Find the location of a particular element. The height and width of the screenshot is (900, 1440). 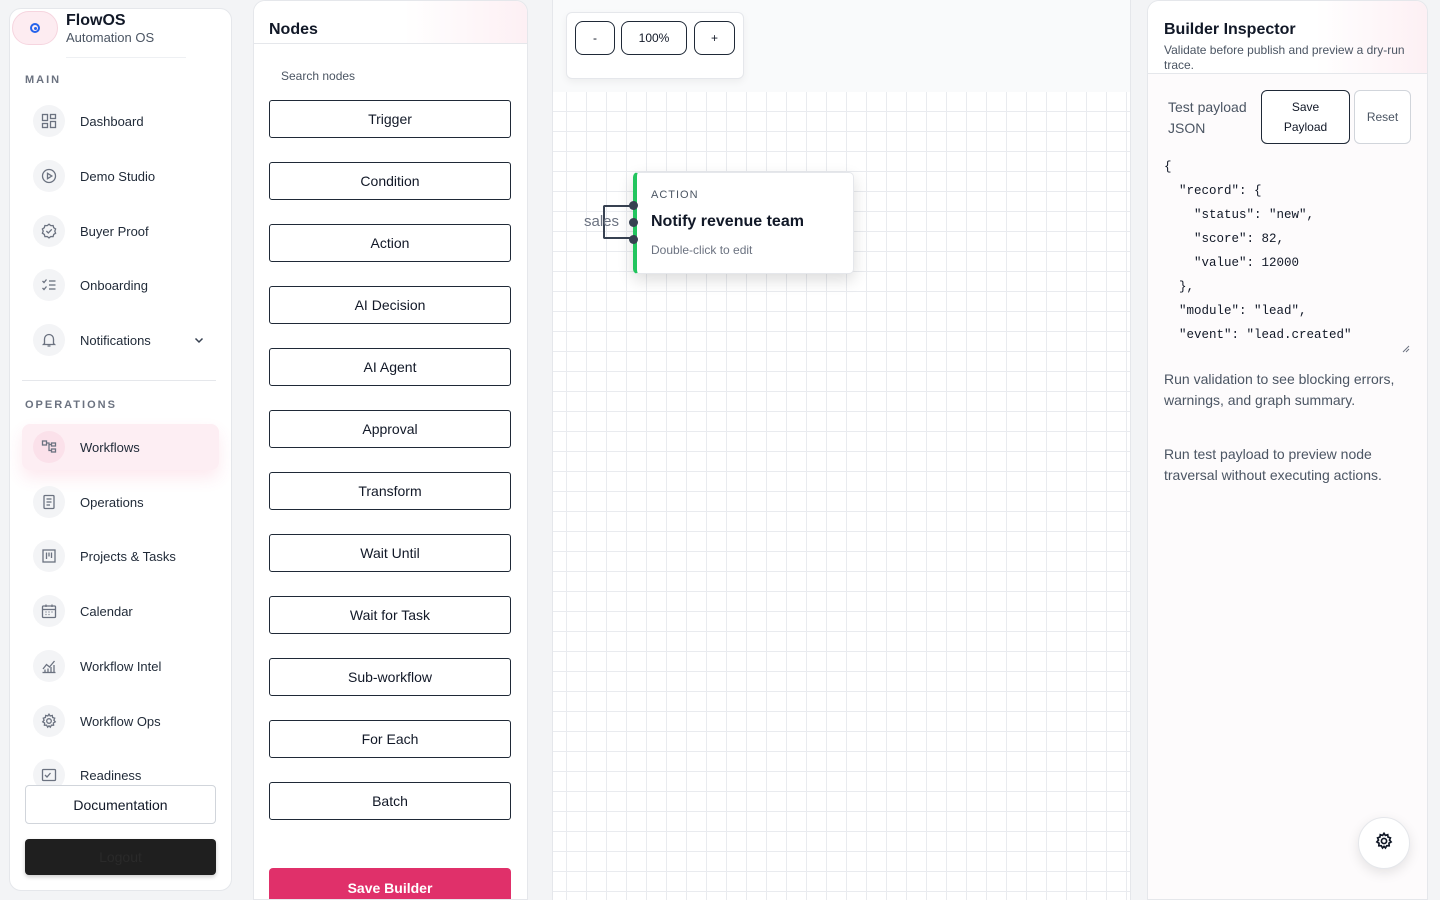

node-button-ai-agent: AI Agent is located at coordinates (390, 367).